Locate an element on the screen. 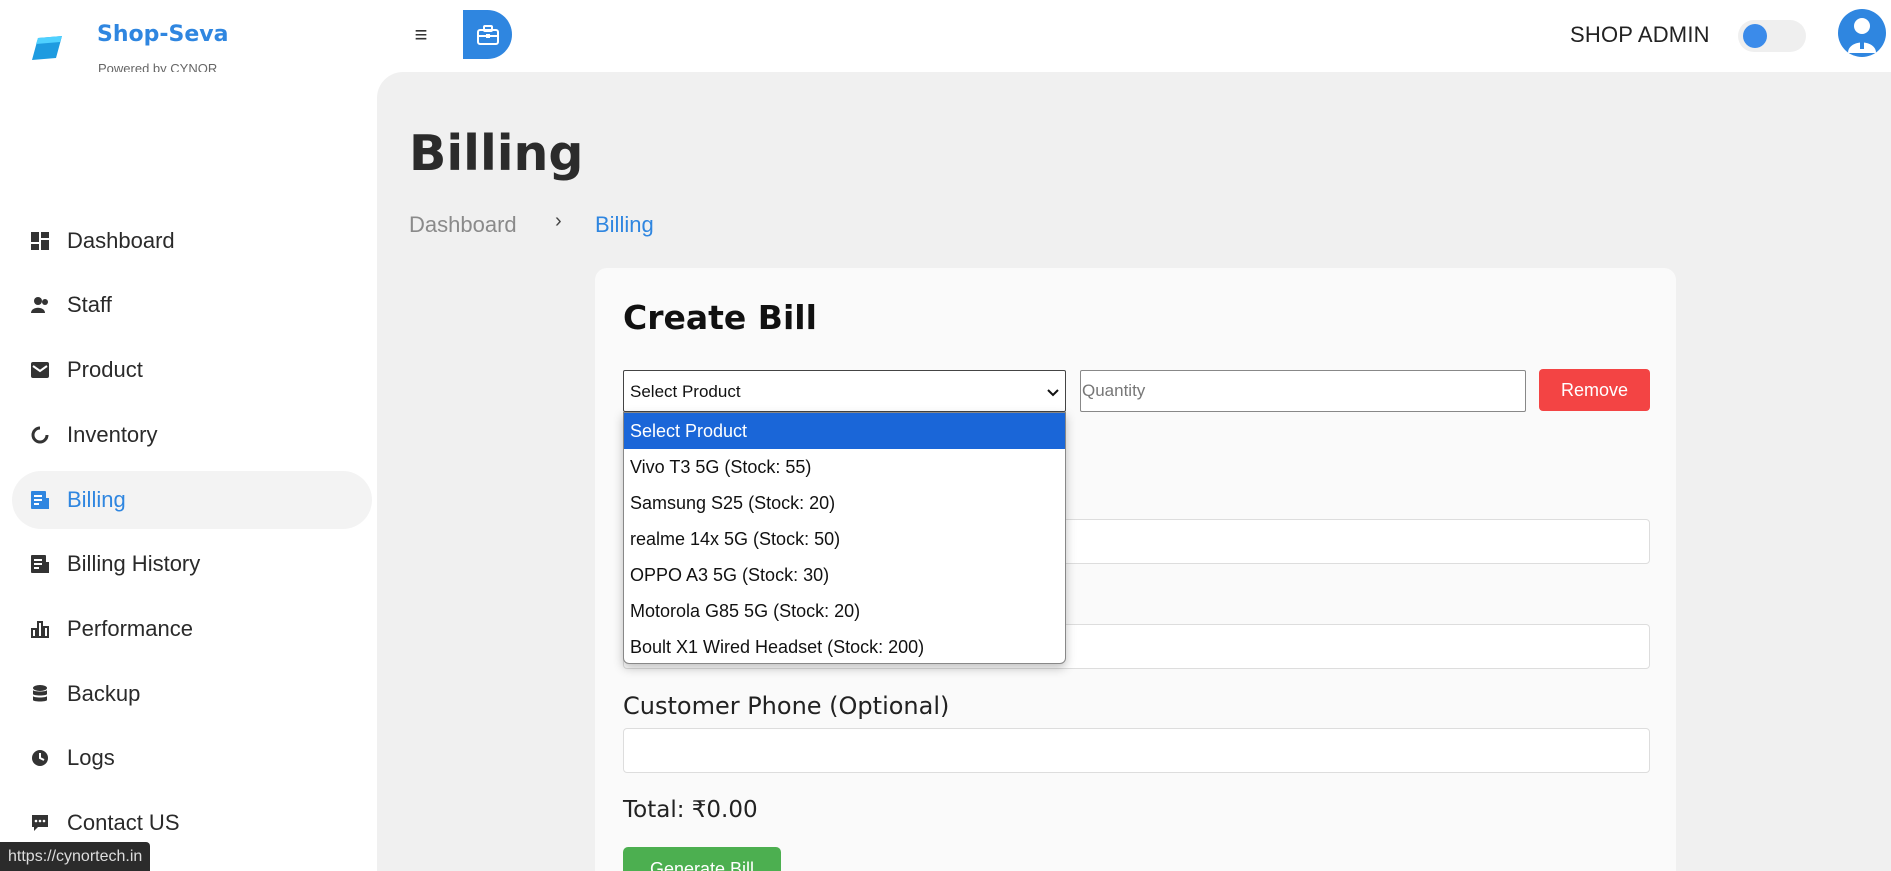  dropdown-option: Motorola G85 5G (Stock: 20) is located at coordinates (844, 611).